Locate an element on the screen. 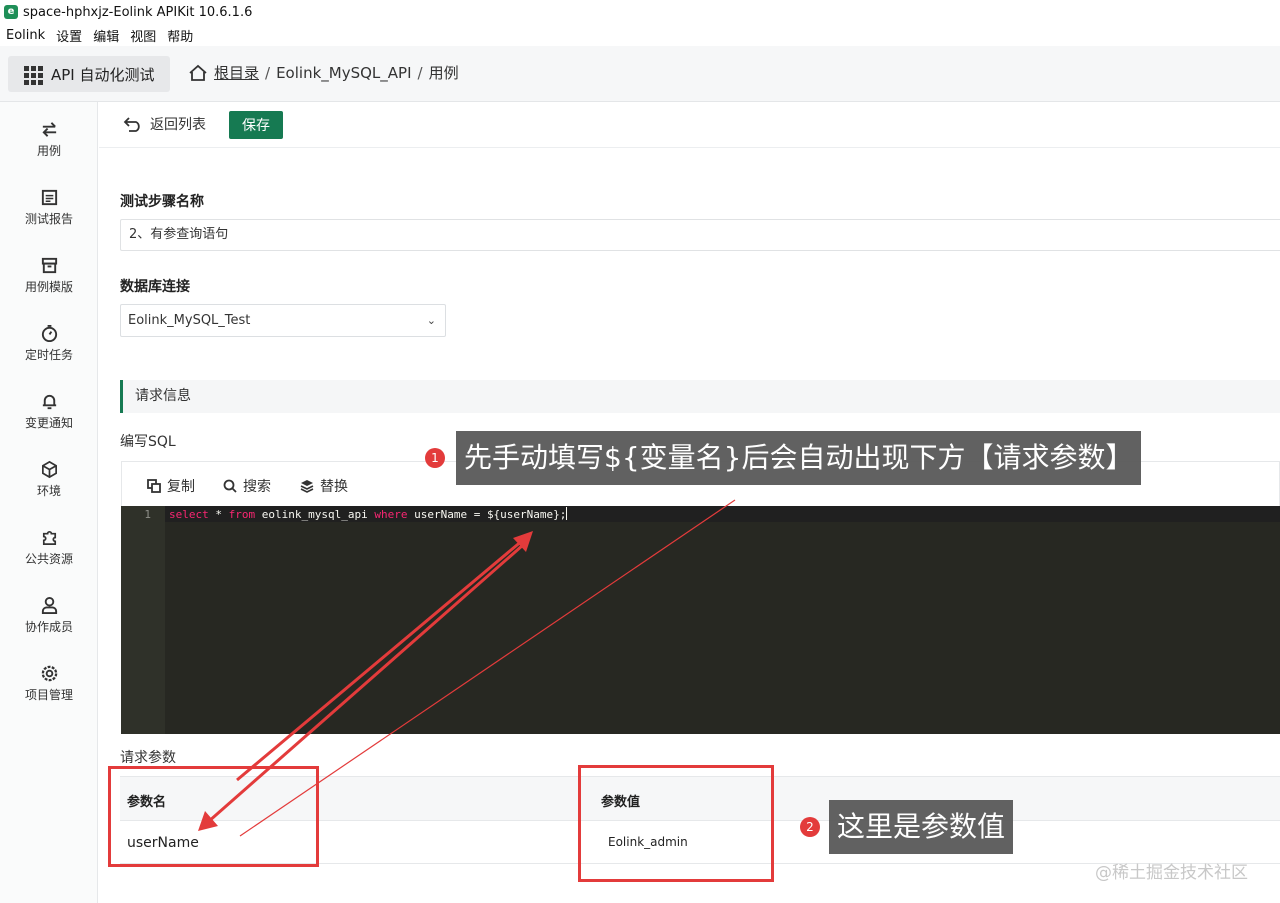  sidebar-item-label: 测试报告 is located at coordinates (48, 219).